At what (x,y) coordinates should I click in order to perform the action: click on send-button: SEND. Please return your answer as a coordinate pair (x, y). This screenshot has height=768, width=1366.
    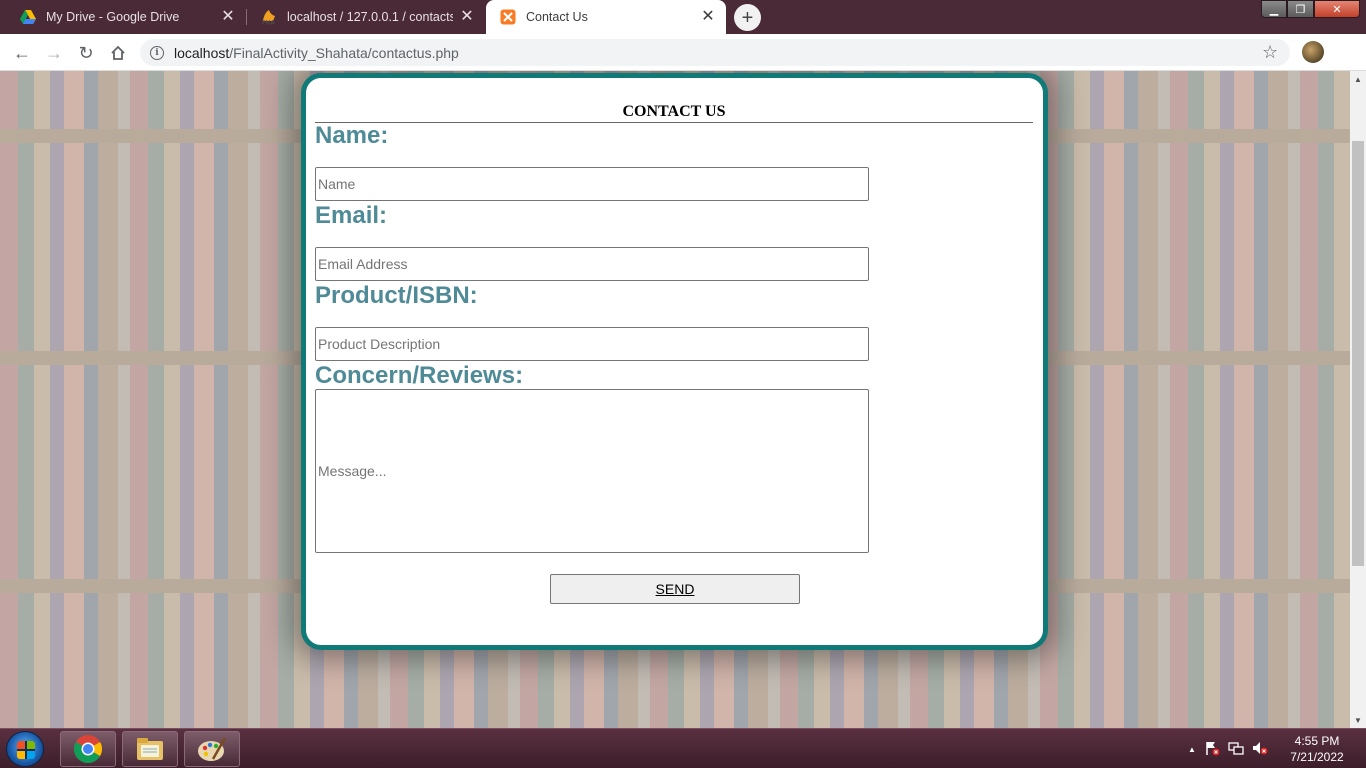
    Looking at the image, I should click on (675, 589).